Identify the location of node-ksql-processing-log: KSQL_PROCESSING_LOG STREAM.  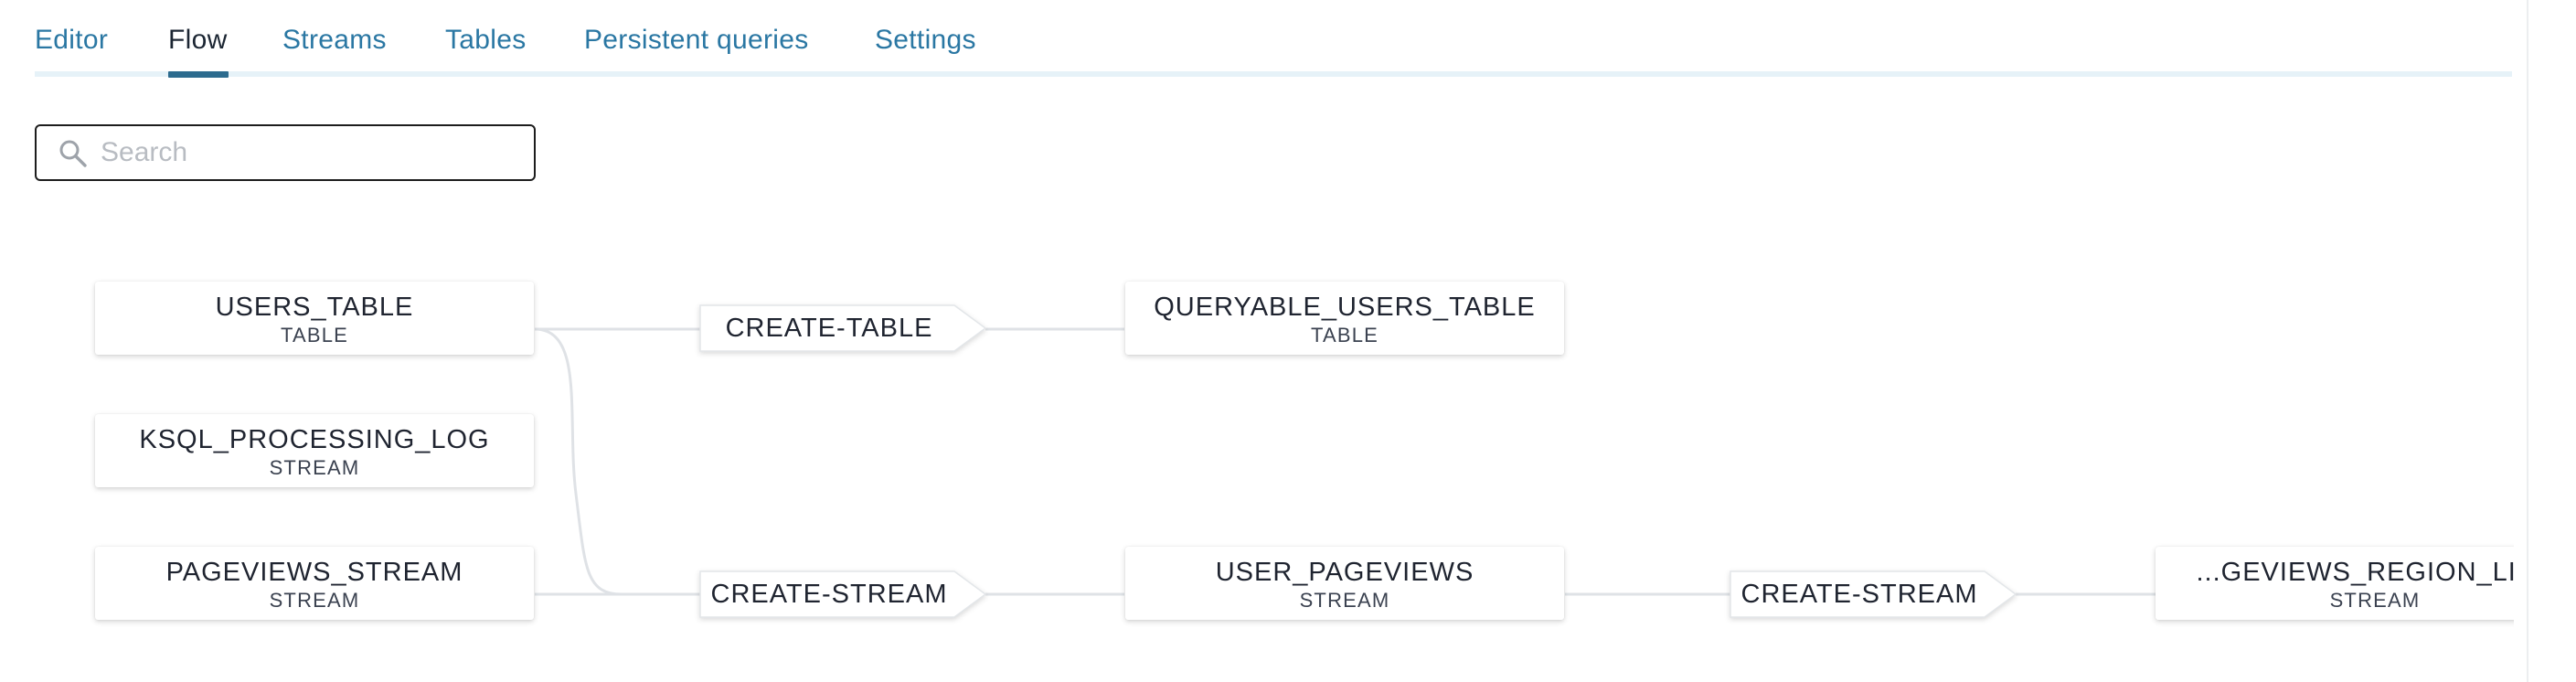
(314, 450).